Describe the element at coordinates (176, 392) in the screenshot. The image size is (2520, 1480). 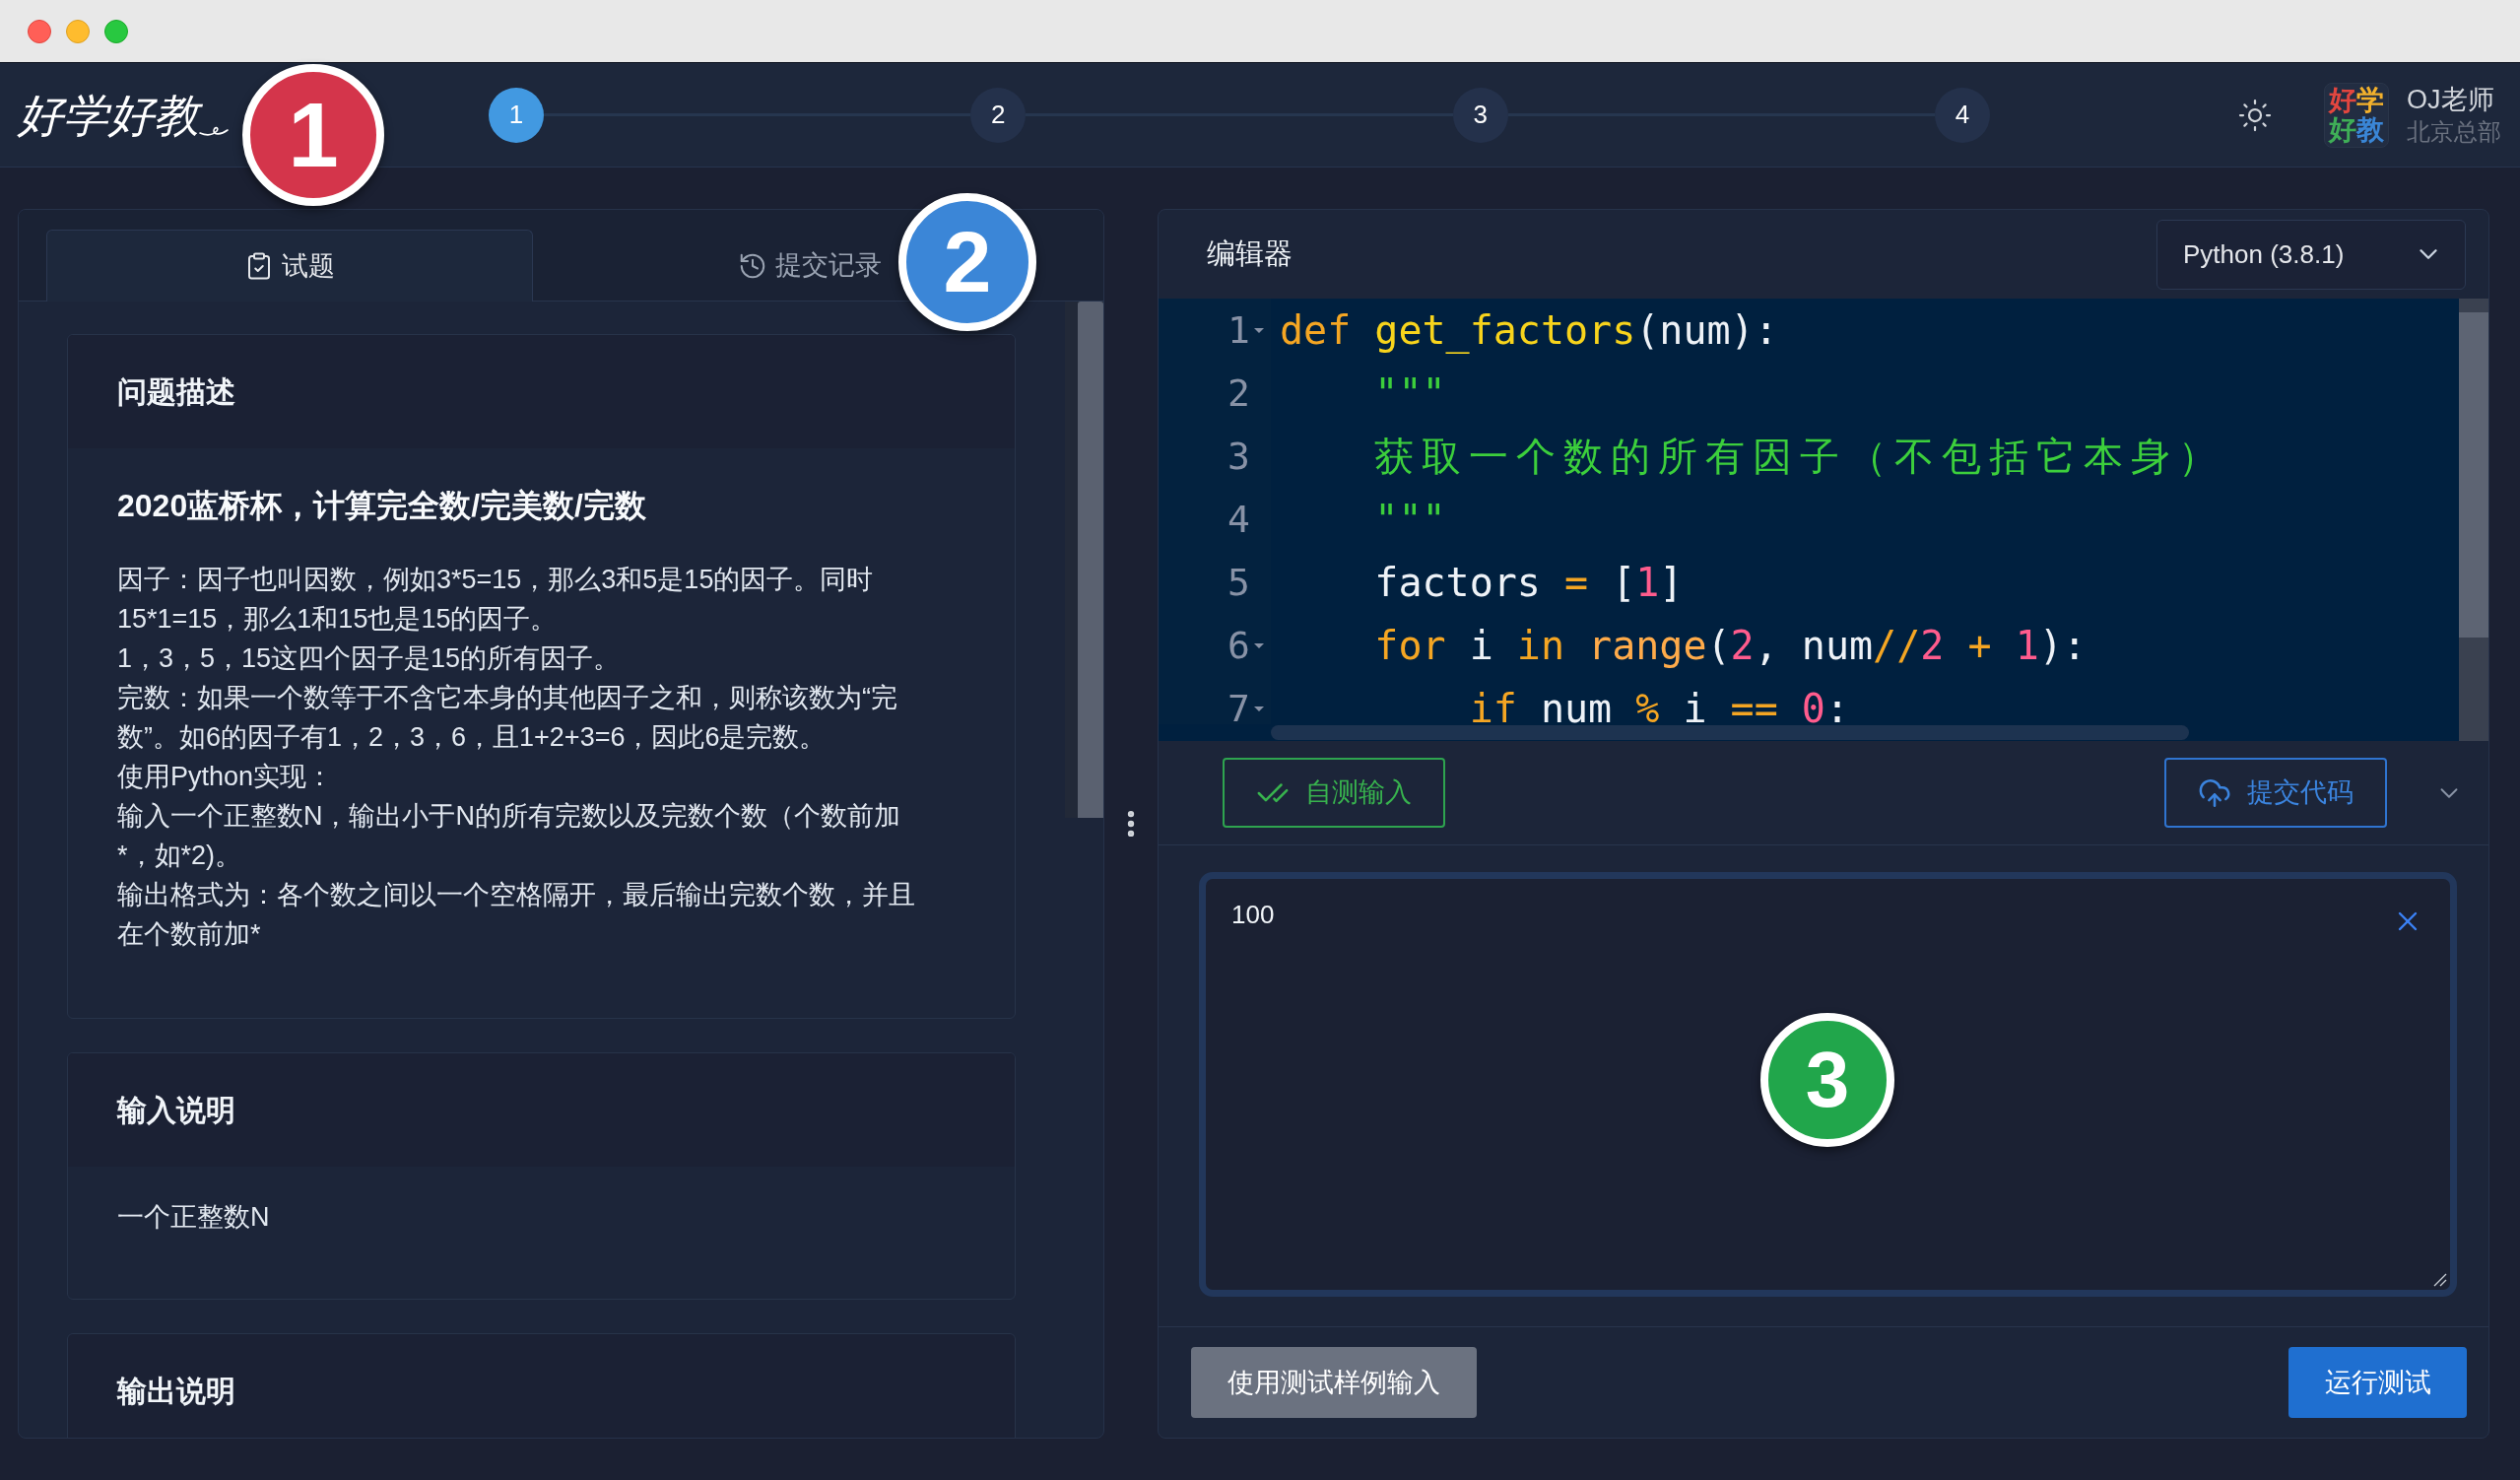
I see `section-title: 问题描述` at that location.